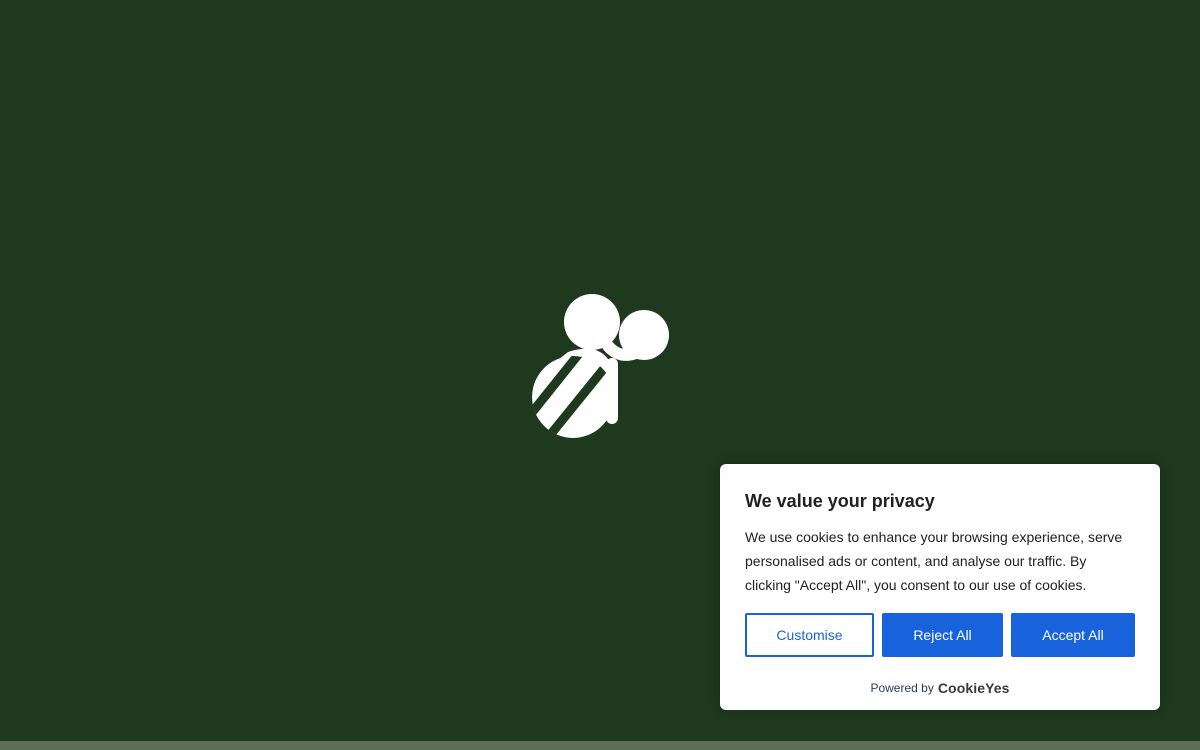  I want to click on customise-button: Customise, so click(809, 635).